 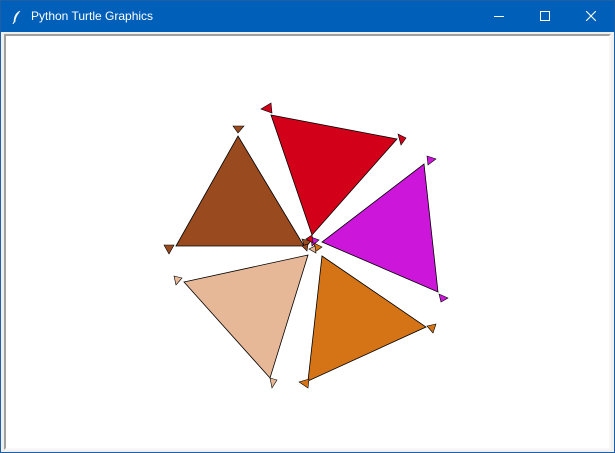 I want to click on close-button, so click(x=591, y=16).